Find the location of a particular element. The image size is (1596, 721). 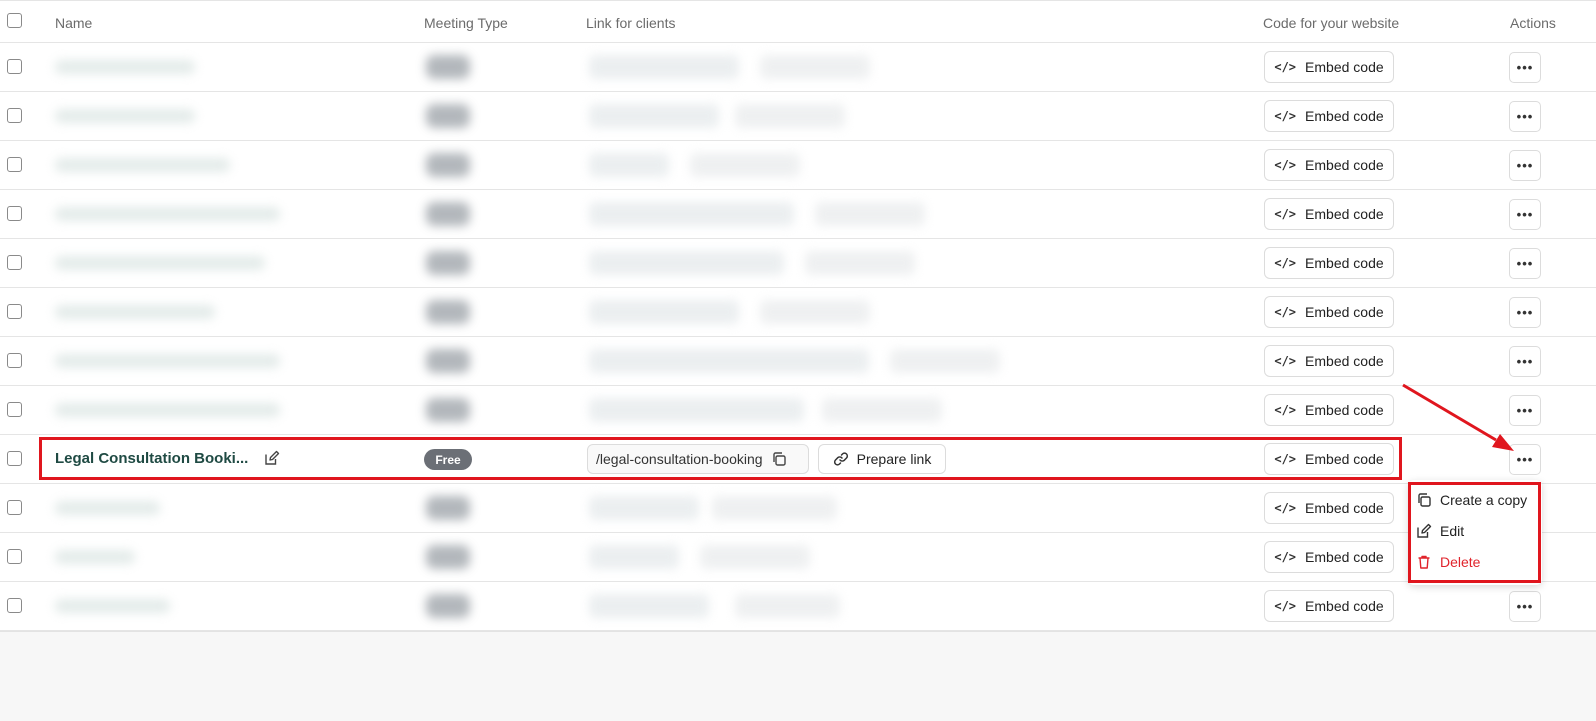

menu-item-edit: Edit is located at coordinates (1440, 531).